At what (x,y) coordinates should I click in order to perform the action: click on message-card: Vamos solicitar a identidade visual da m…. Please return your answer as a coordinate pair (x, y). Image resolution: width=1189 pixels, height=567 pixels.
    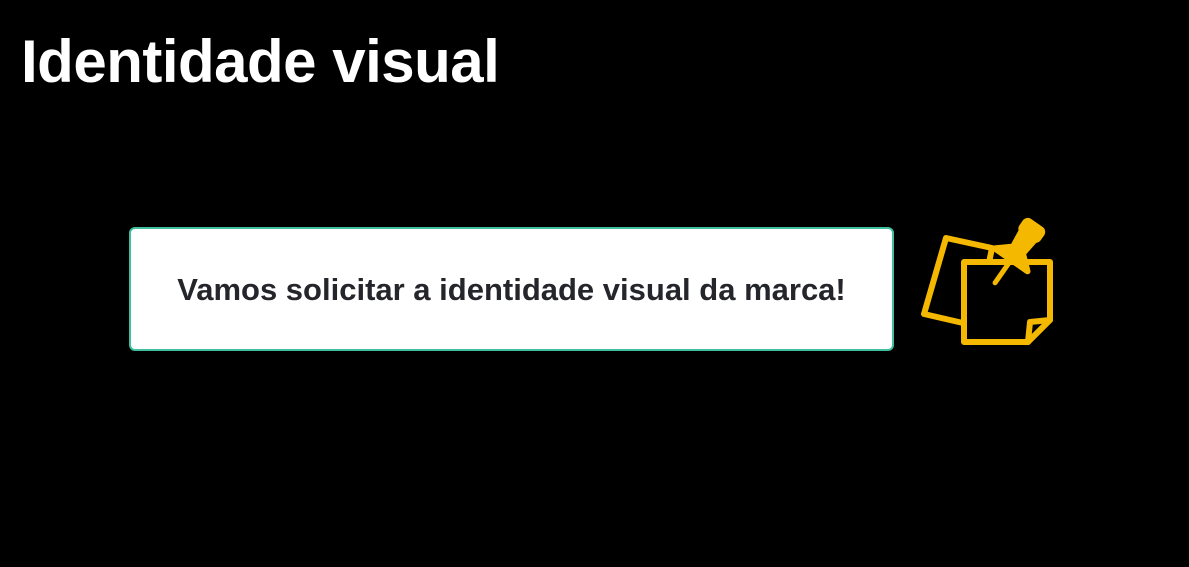
    Looking at the image, I should click on (511, 289).